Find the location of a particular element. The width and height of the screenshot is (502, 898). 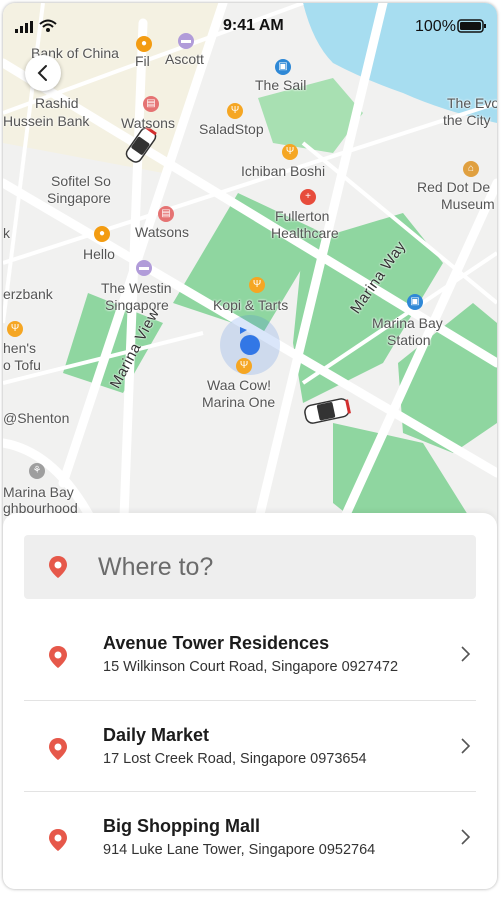

neighbourhood-poi-icon: ⚘ is located at coordinates (37, 471).